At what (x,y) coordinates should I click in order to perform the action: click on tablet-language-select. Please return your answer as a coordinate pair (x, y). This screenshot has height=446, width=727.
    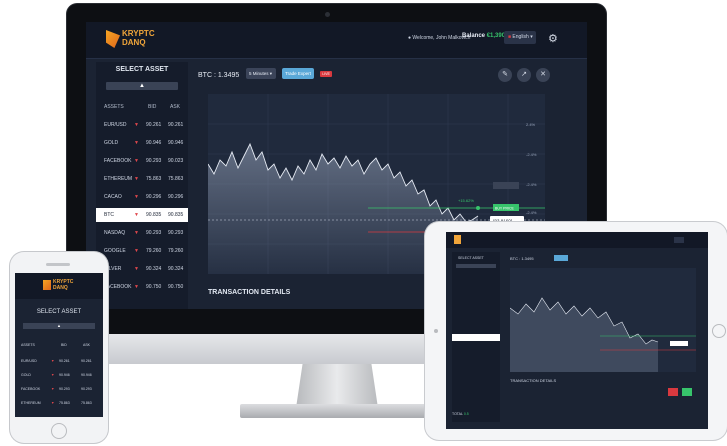
    Looking at the image, I should click on (679, 240).